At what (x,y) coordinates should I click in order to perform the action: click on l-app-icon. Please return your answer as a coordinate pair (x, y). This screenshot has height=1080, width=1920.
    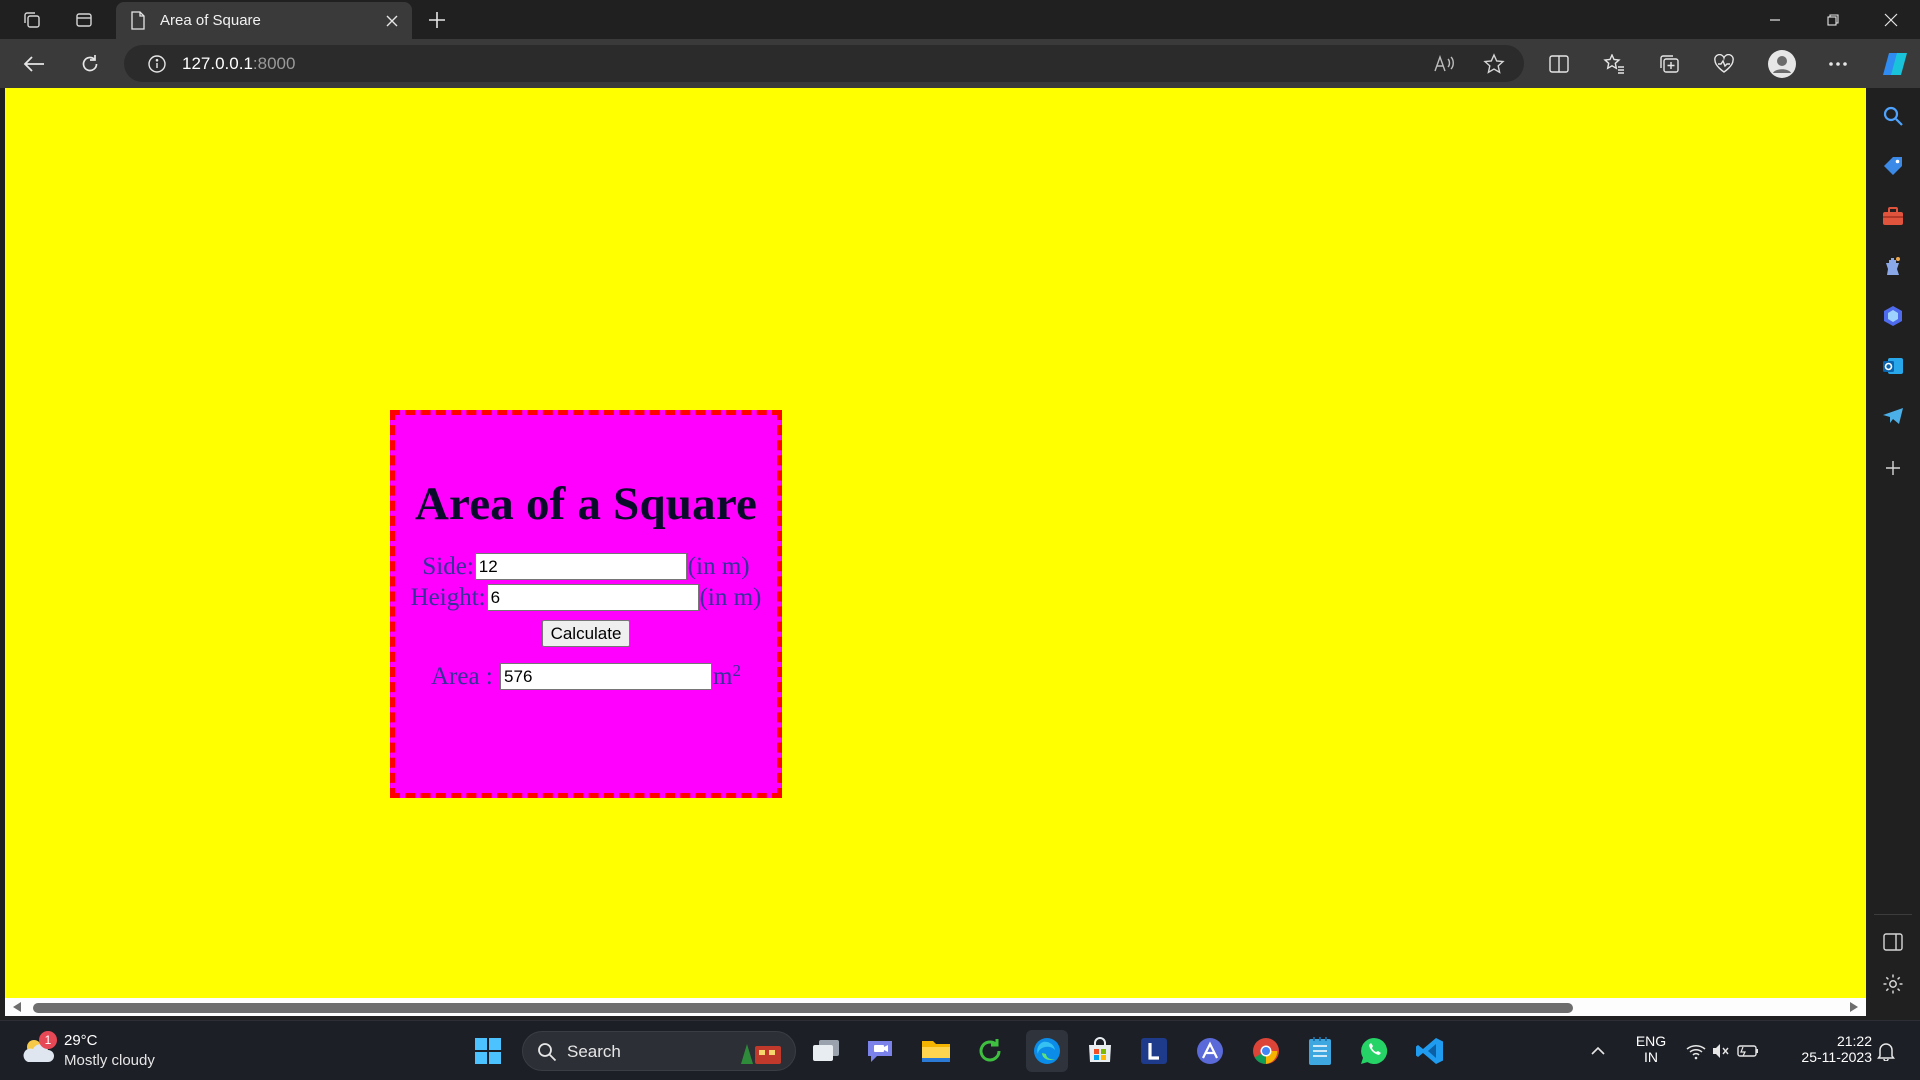
    Looking at the image, I should click on (1154, 1051).